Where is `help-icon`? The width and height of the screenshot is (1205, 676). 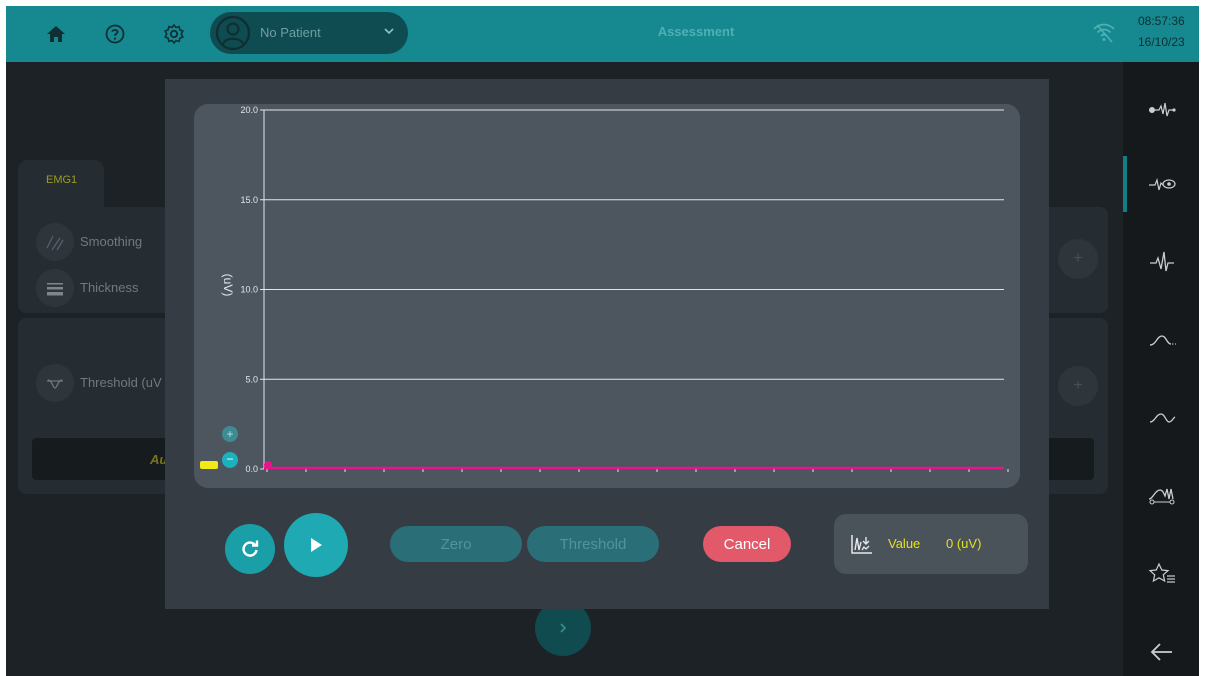 help-icon is located at coordinates (115, 34).